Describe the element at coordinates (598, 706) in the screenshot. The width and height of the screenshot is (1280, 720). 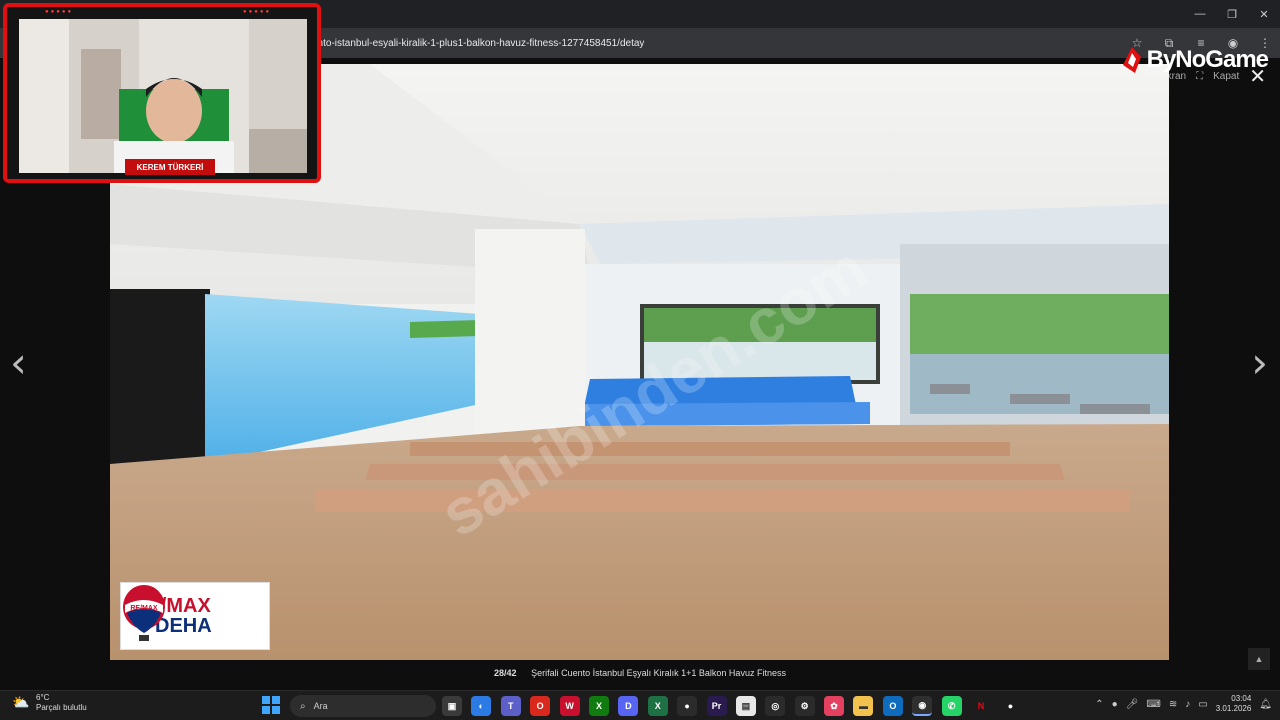
I see `xbox-icon: X` at that location.